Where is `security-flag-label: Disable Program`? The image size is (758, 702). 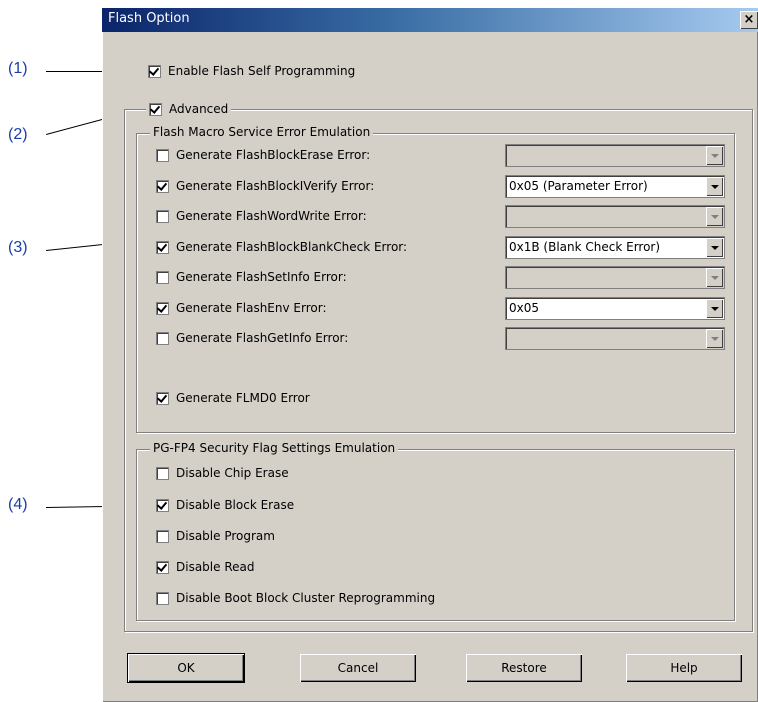
security-flag-label: Disable Program is located at coordinates (225, 536).